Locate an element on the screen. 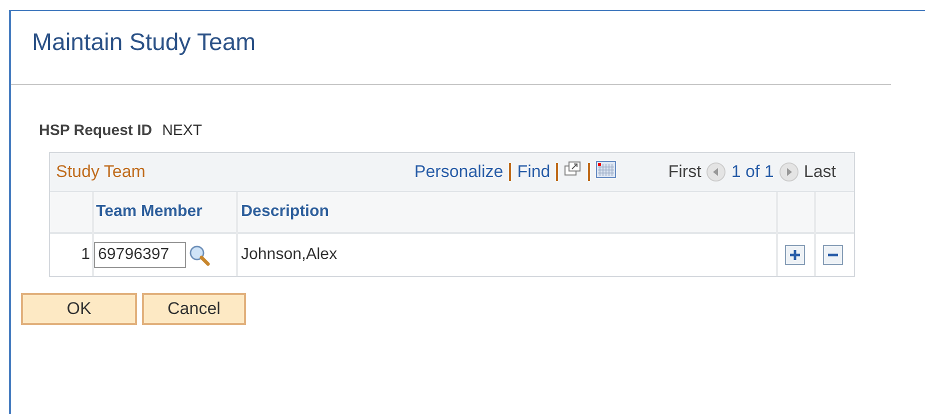 Image resolution: width=925 pixels, height=414 pixels. search-icon is located at coordinates (199, 255).